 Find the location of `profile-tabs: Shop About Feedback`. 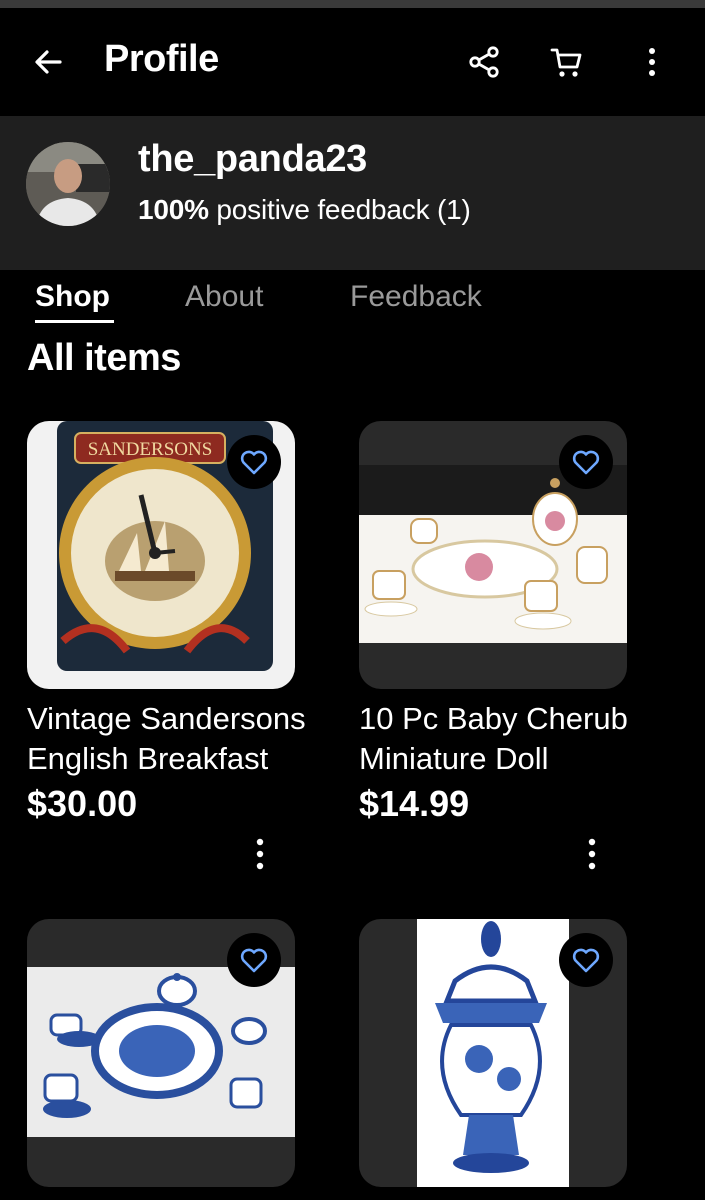

profile-tabs: Shop About Feedback is located at coordinates (352, 300).